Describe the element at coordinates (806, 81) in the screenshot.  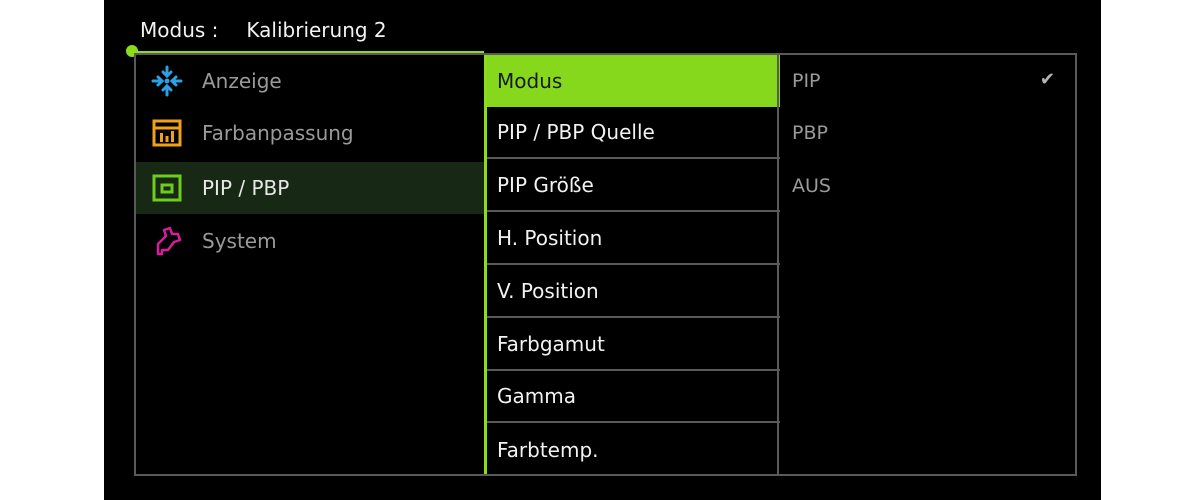
I see `option-label: PIP` at that location.